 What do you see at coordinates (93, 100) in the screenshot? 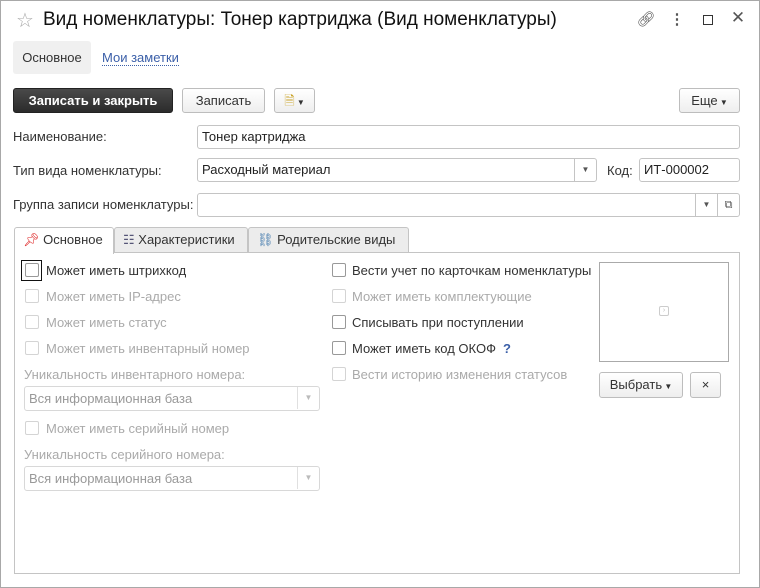
I see `save-close-button: Записать и закрыть` at bounding box center [93, 100].